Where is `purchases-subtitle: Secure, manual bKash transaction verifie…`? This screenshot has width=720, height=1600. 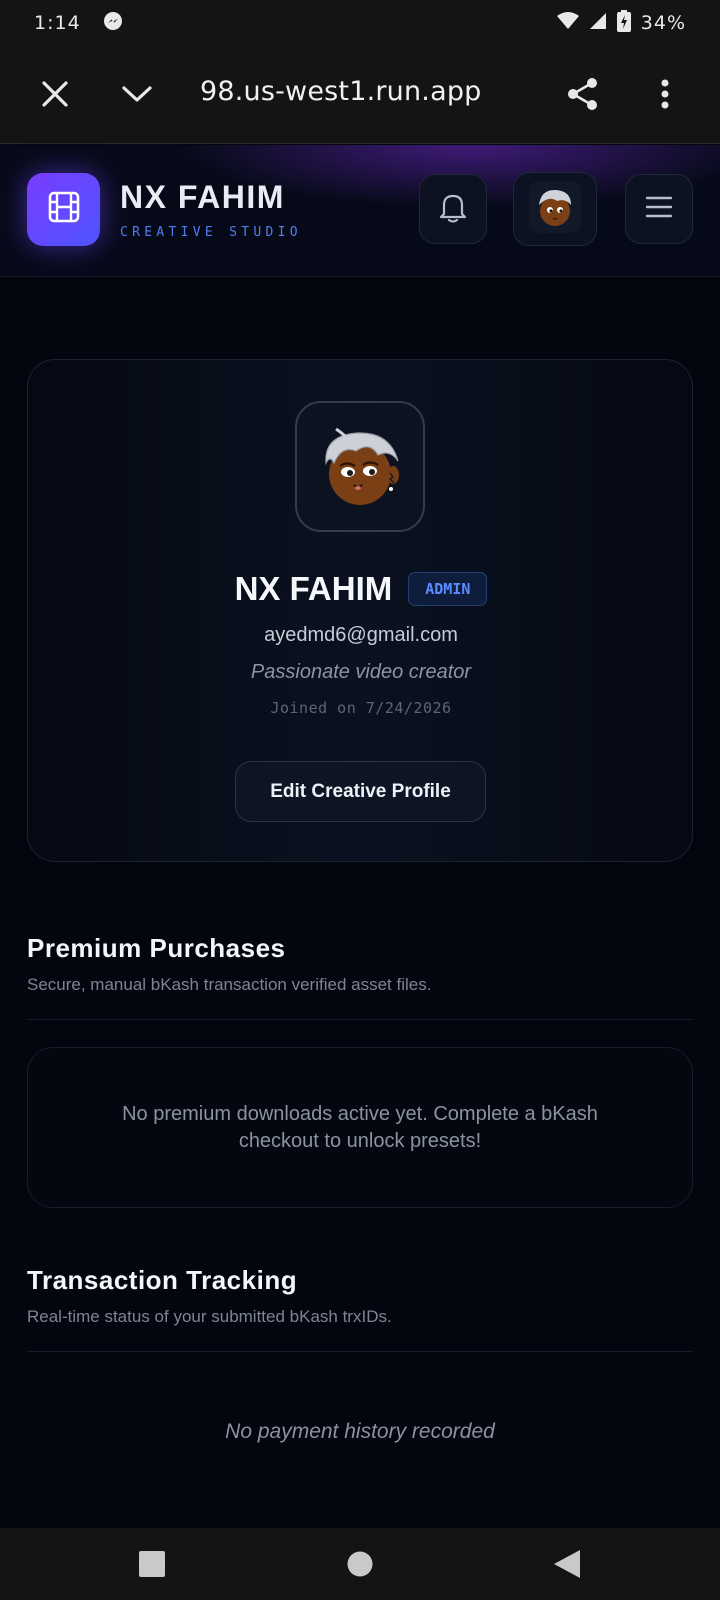
purchases-subtitle: Secure, manual bKash transaction verifie… is located at coordinates (229, 984).